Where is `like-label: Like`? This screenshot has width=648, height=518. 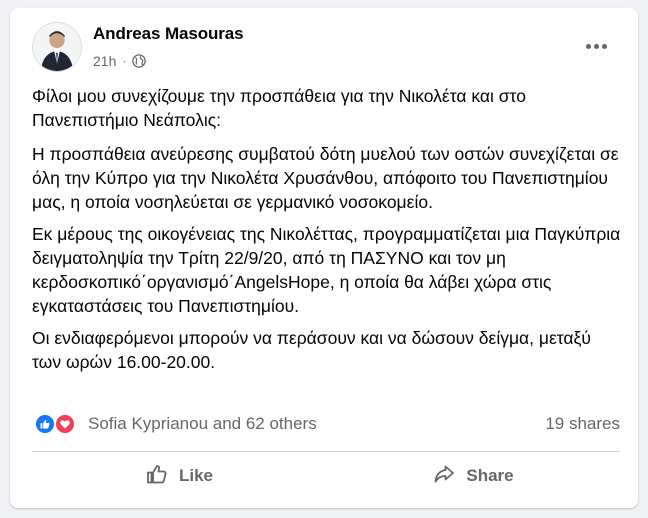
like-label: Like is located at coordinates (196, 475).